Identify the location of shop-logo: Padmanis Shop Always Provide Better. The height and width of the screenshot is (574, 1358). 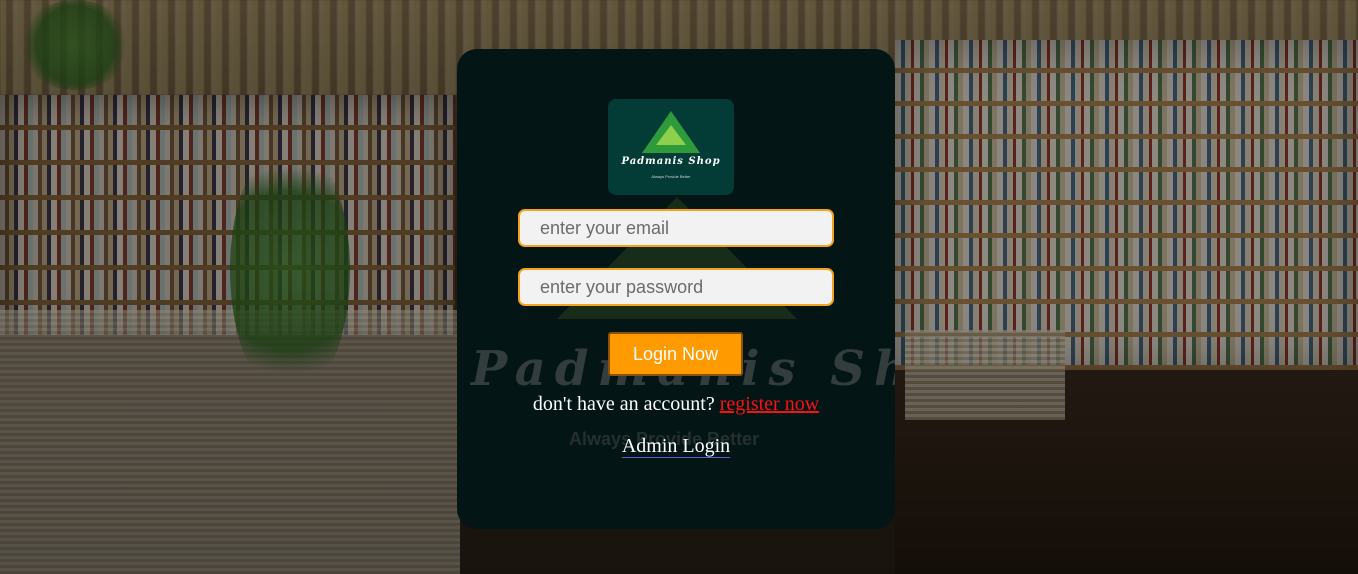
(671, 147).